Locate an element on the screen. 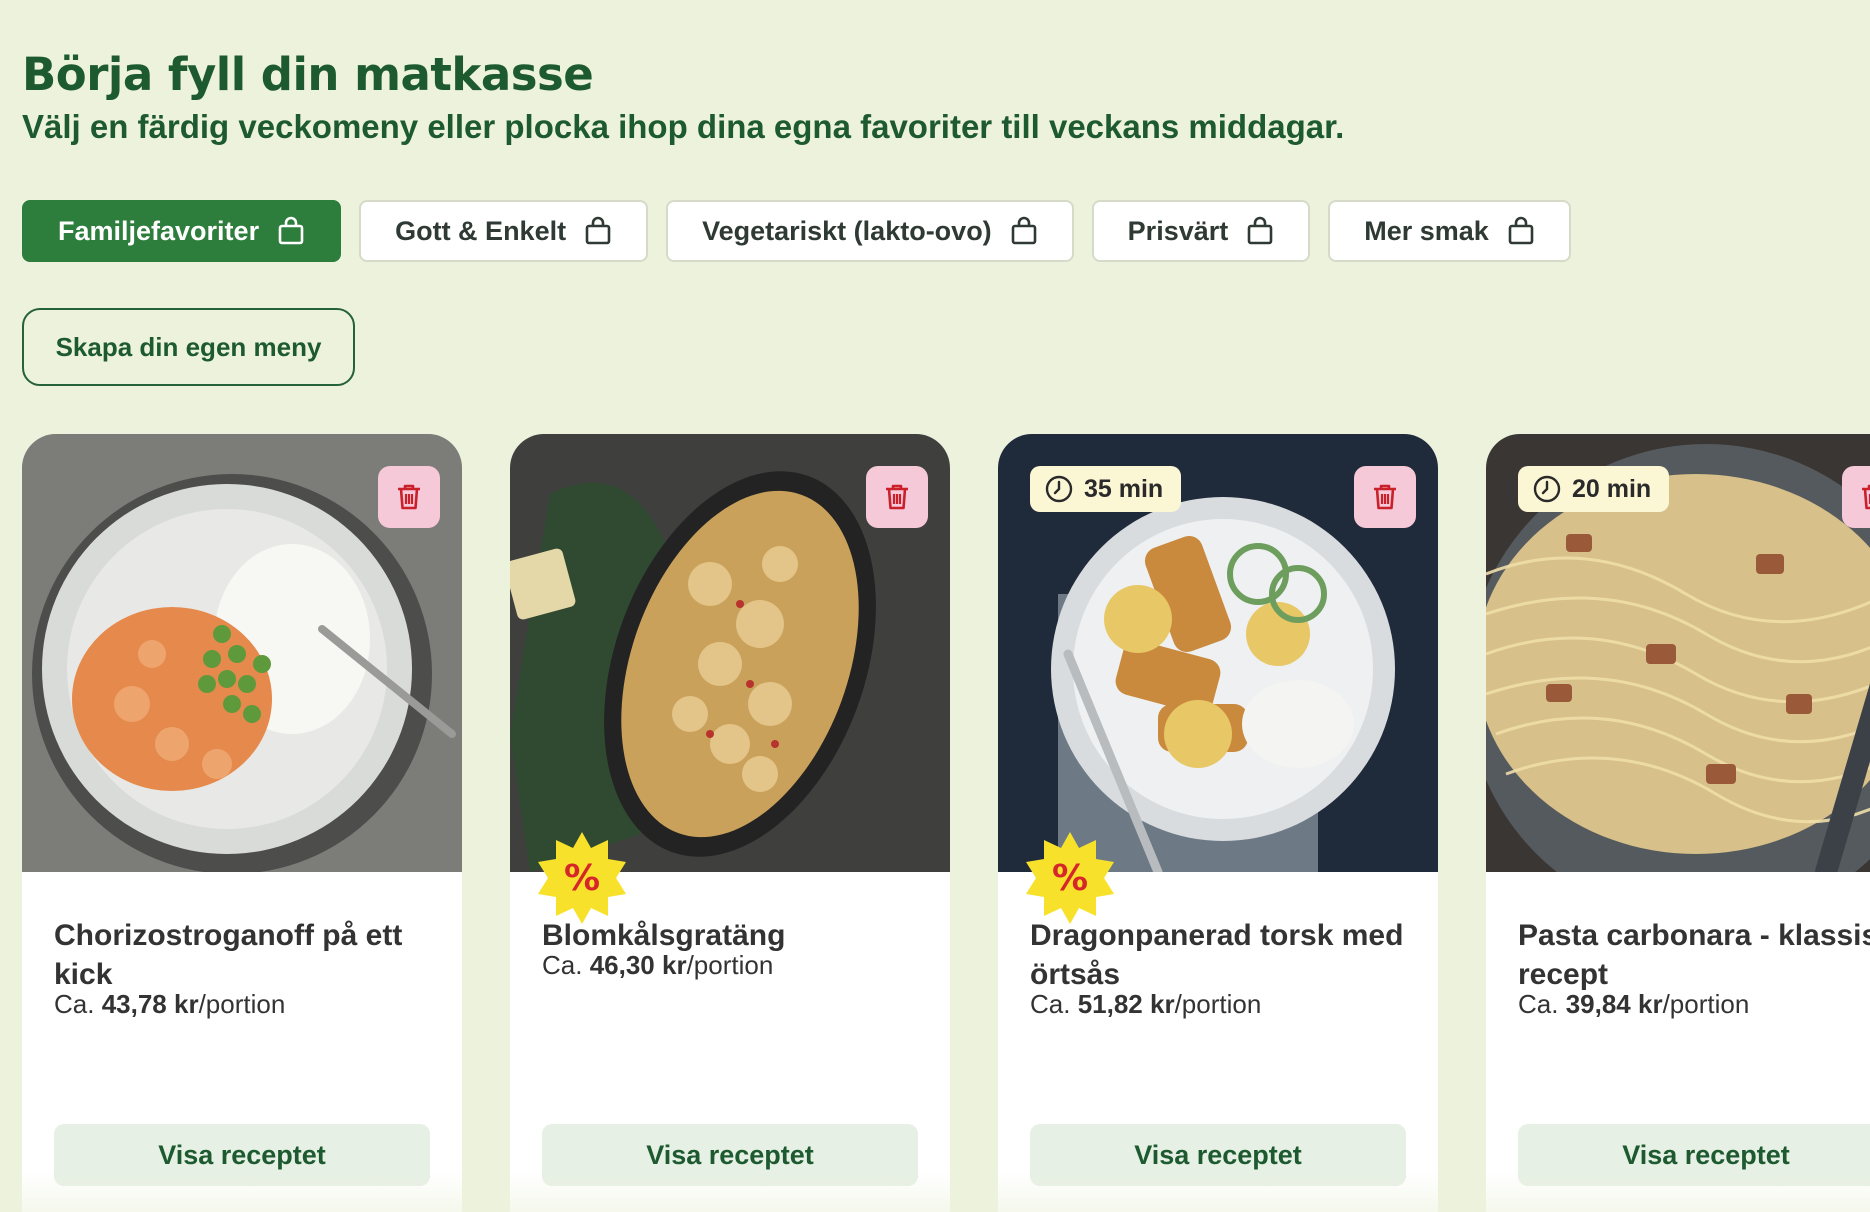 The height and width of the screenshot is (1212, 1870). tab-gott-och-enkelt: Gott & Enkelt is located at coordinates (504, 231).